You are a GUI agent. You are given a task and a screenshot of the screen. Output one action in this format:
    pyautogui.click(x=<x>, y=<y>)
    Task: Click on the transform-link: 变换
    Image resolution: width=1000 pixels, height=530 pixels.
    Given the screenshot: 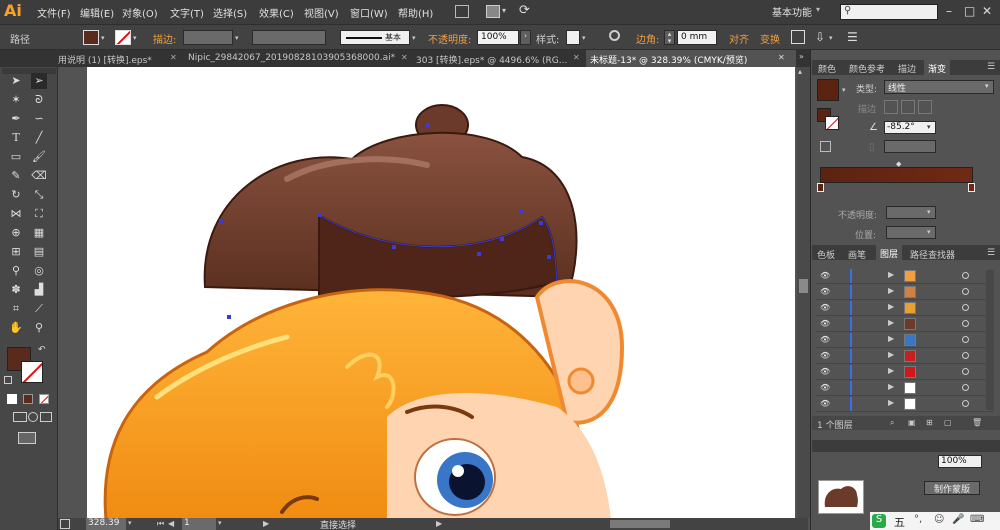 What is the action you would take?
    pyautogui.click(x=770, y=38)
    